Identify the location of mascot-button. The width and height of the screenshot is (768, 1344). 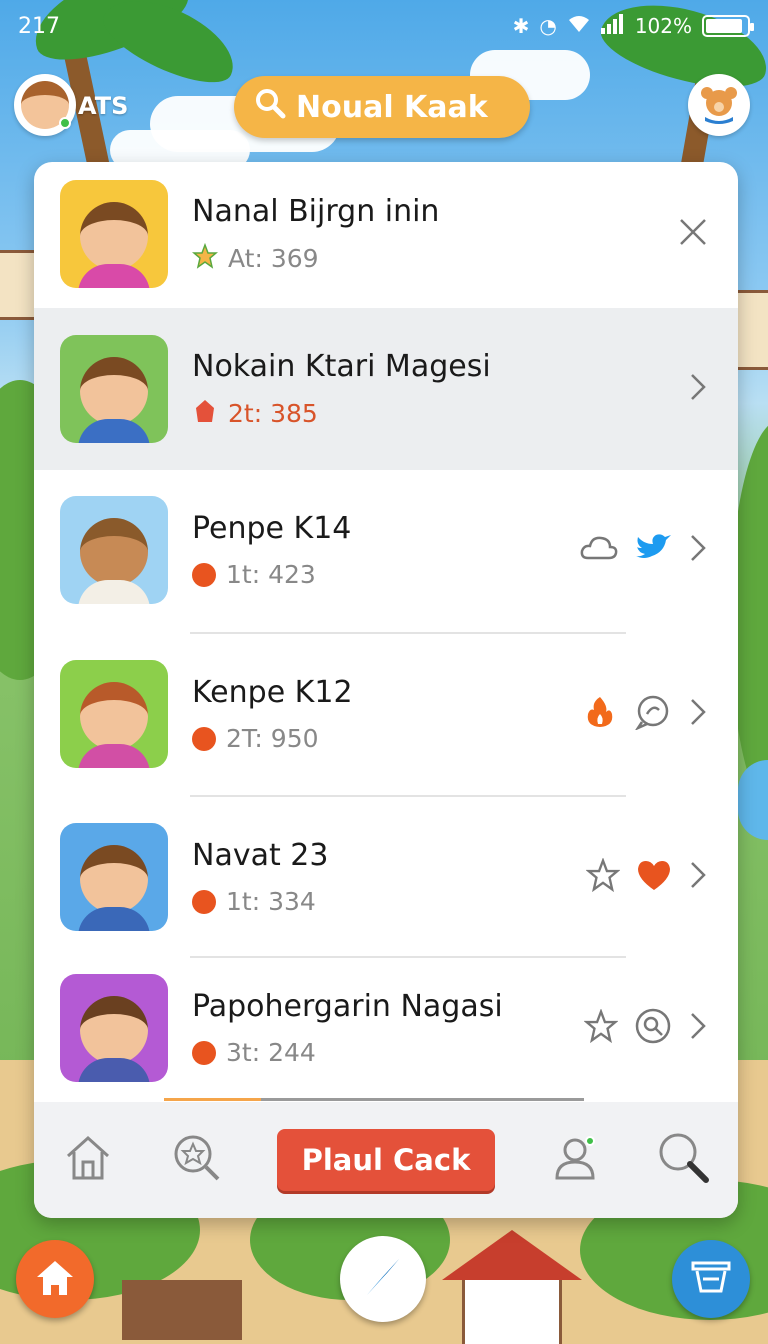
(719, 105).